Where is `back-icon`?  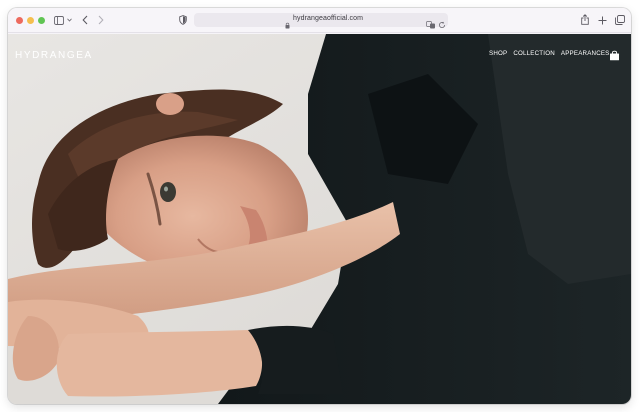 back-icon is located at coordinates (85, 20).